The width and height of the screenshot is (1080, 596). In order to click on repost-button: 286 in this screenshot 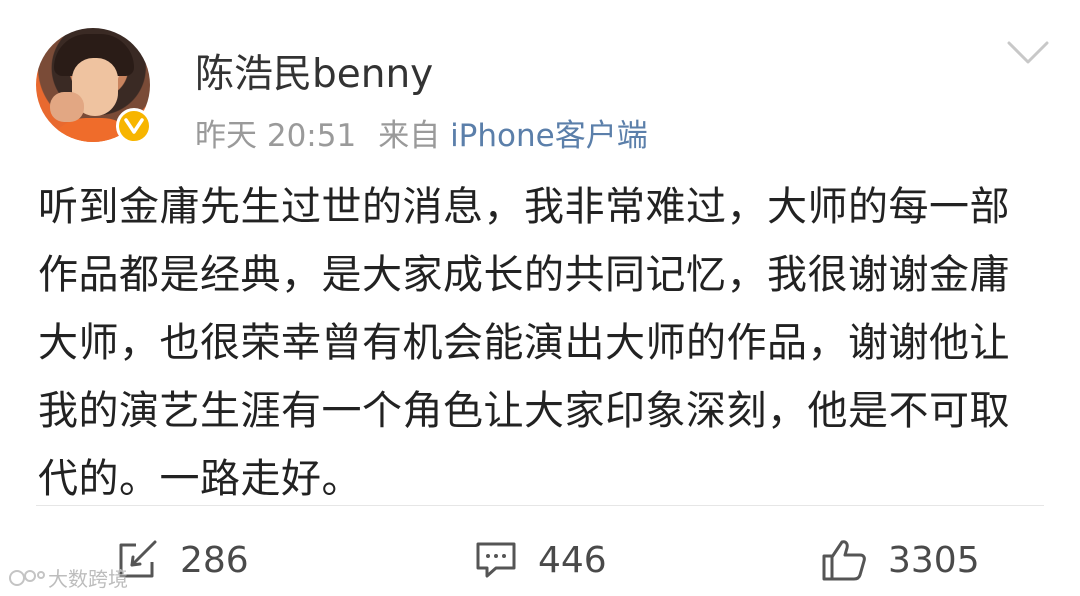, I will do `click(182, 560)`.